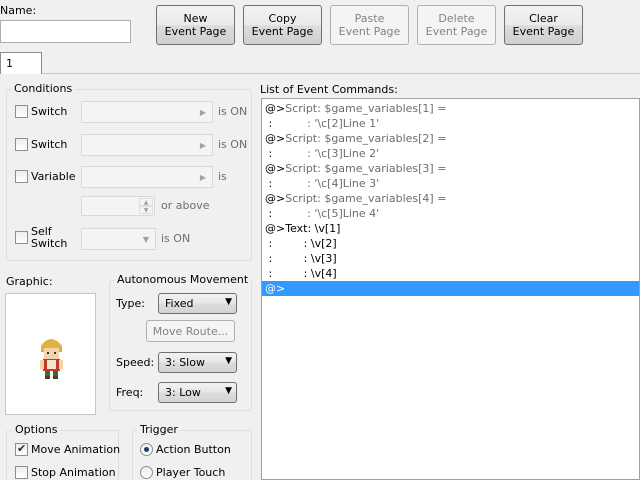 This screenshot has height=480, width=640. Describe the element at coordinates (369, 31) in the screenshot. I see `paste-event-page-label-2: Event Page` at that location.